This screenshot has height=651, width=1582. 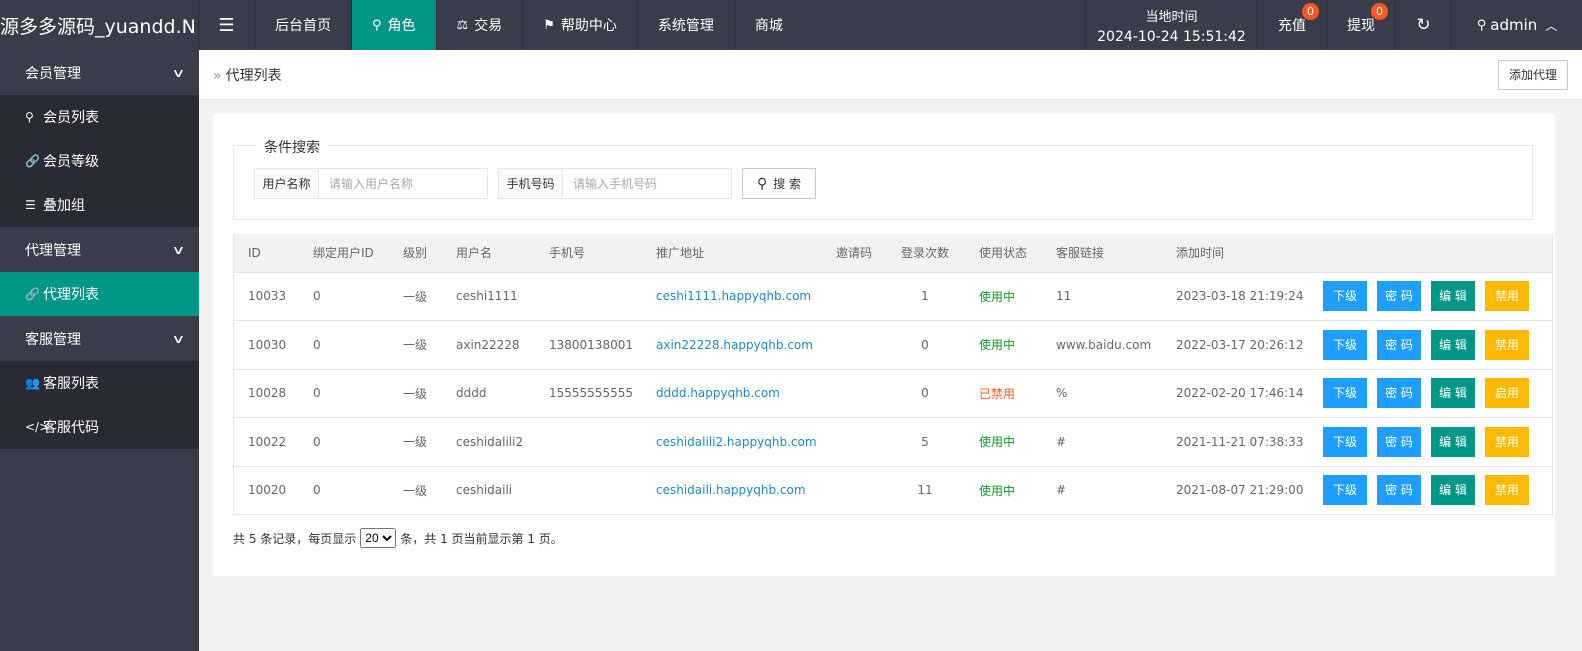 I want to click on cell-phone, so click(x=587, y=296).